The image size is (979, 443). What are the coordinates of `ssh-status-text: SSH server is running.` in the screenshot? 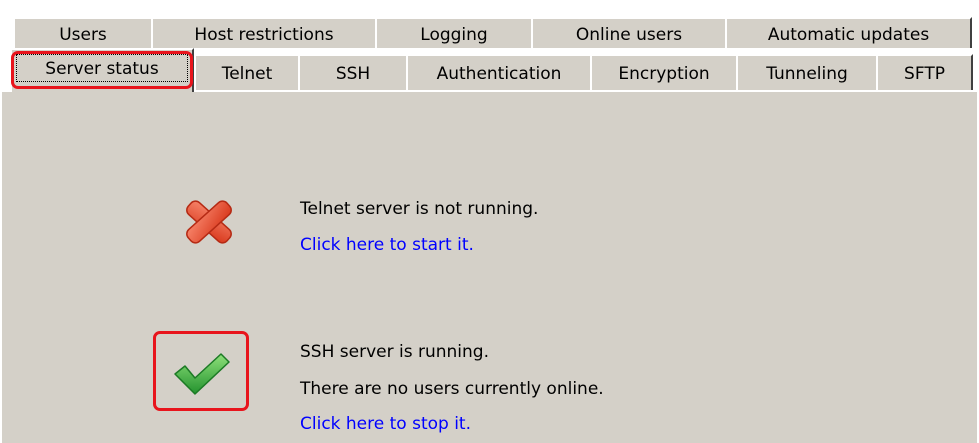 It's located at (394, 352).